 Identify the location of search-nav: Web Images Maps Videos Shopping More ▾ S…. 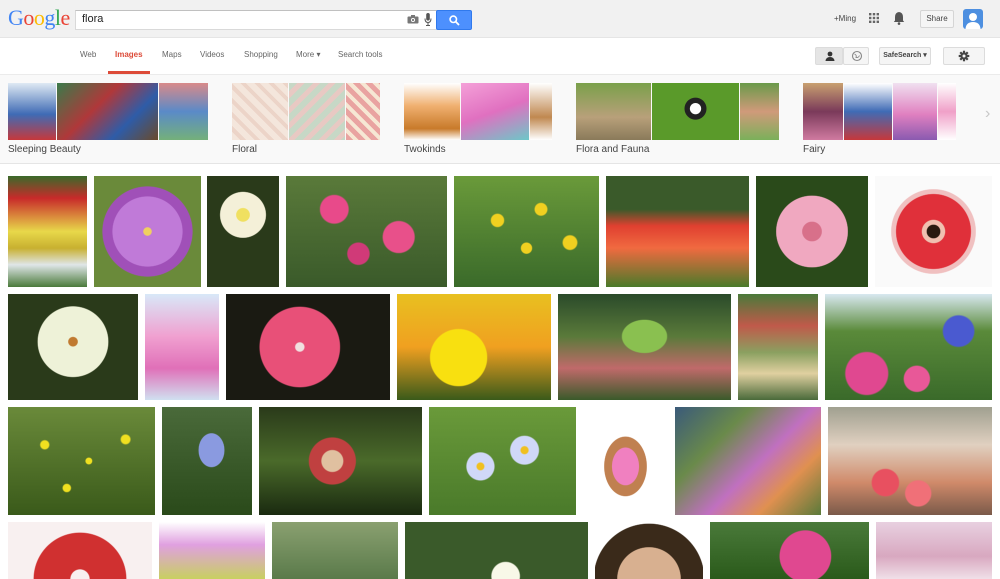
(500, 56).